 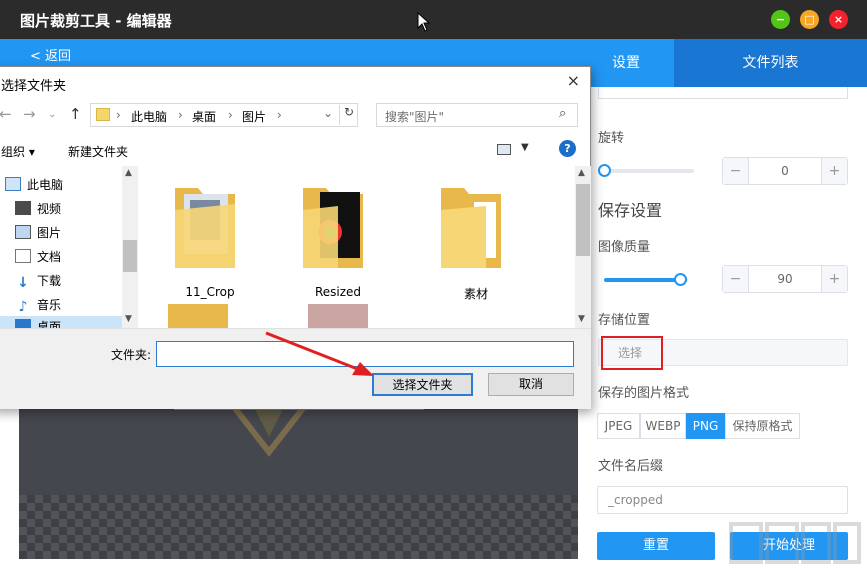 I want to click on save-settings-heading: 保存设置, so click(x=630, y=210).